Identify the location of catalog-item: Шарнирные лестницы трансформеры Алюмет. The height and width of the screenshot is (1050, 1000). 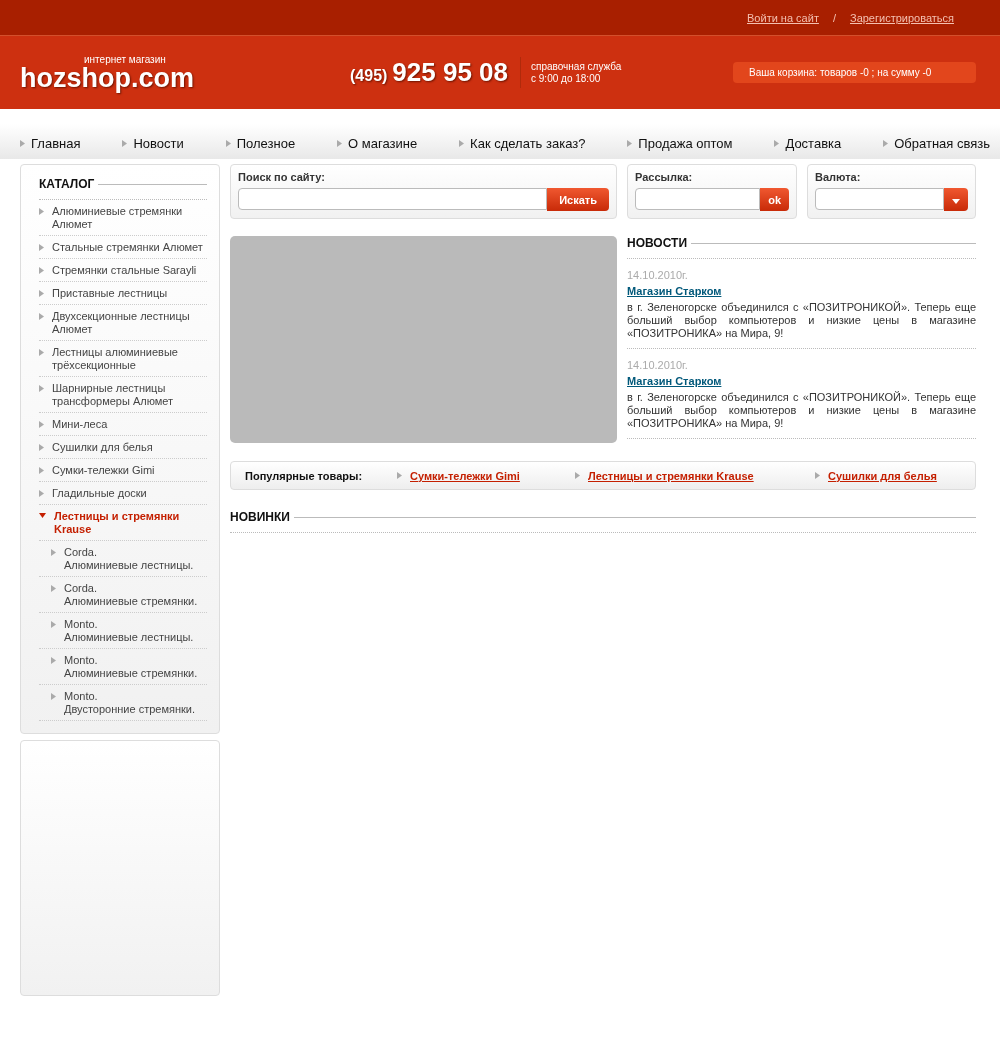
(123, 395).